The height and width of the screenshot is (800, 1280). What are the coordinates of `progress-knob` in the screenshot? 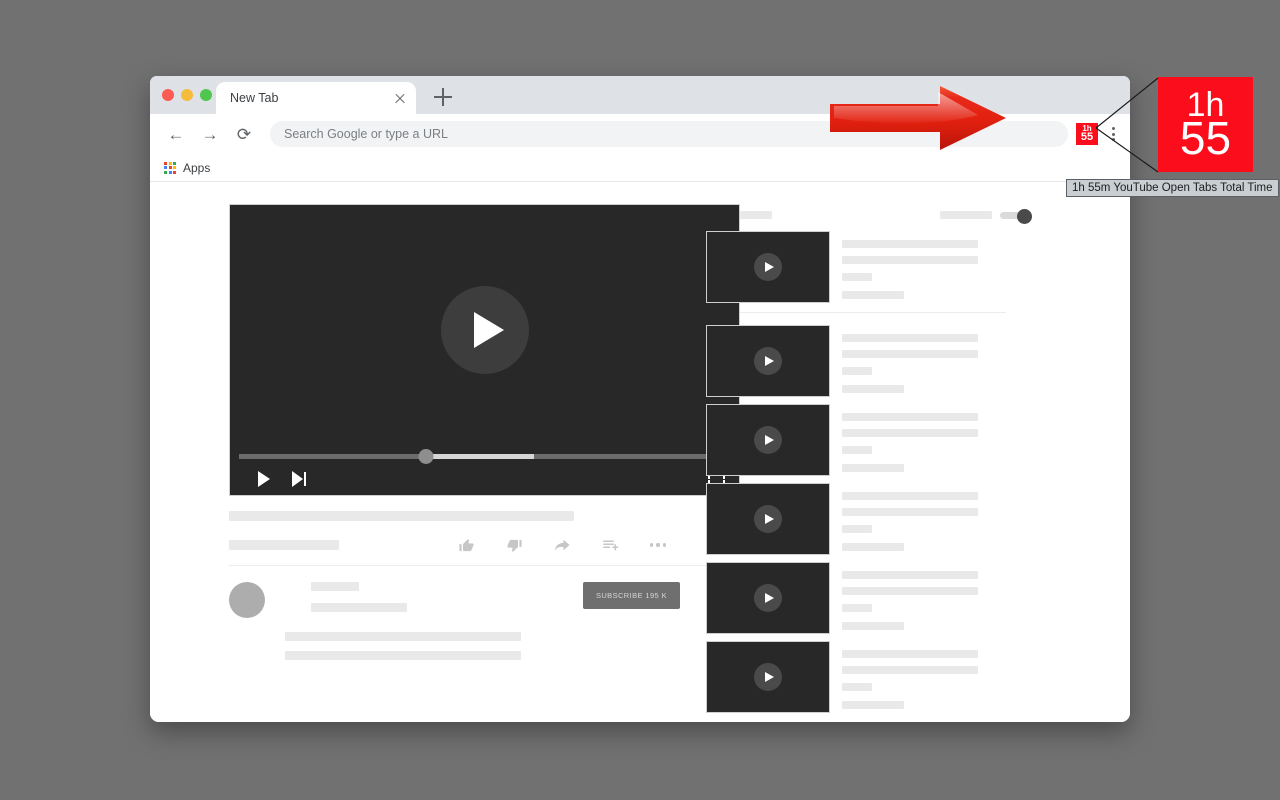 It's located at (426, 456).